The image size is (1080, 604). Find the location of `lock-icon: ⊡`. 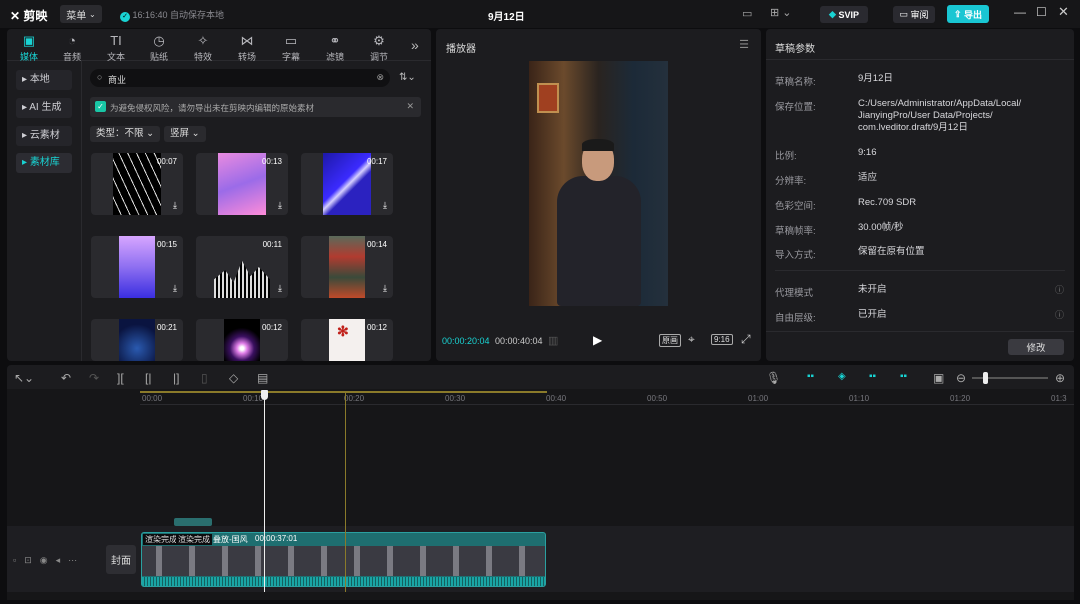

lock-icon: ⊡ is located at coordinates (32, 560).